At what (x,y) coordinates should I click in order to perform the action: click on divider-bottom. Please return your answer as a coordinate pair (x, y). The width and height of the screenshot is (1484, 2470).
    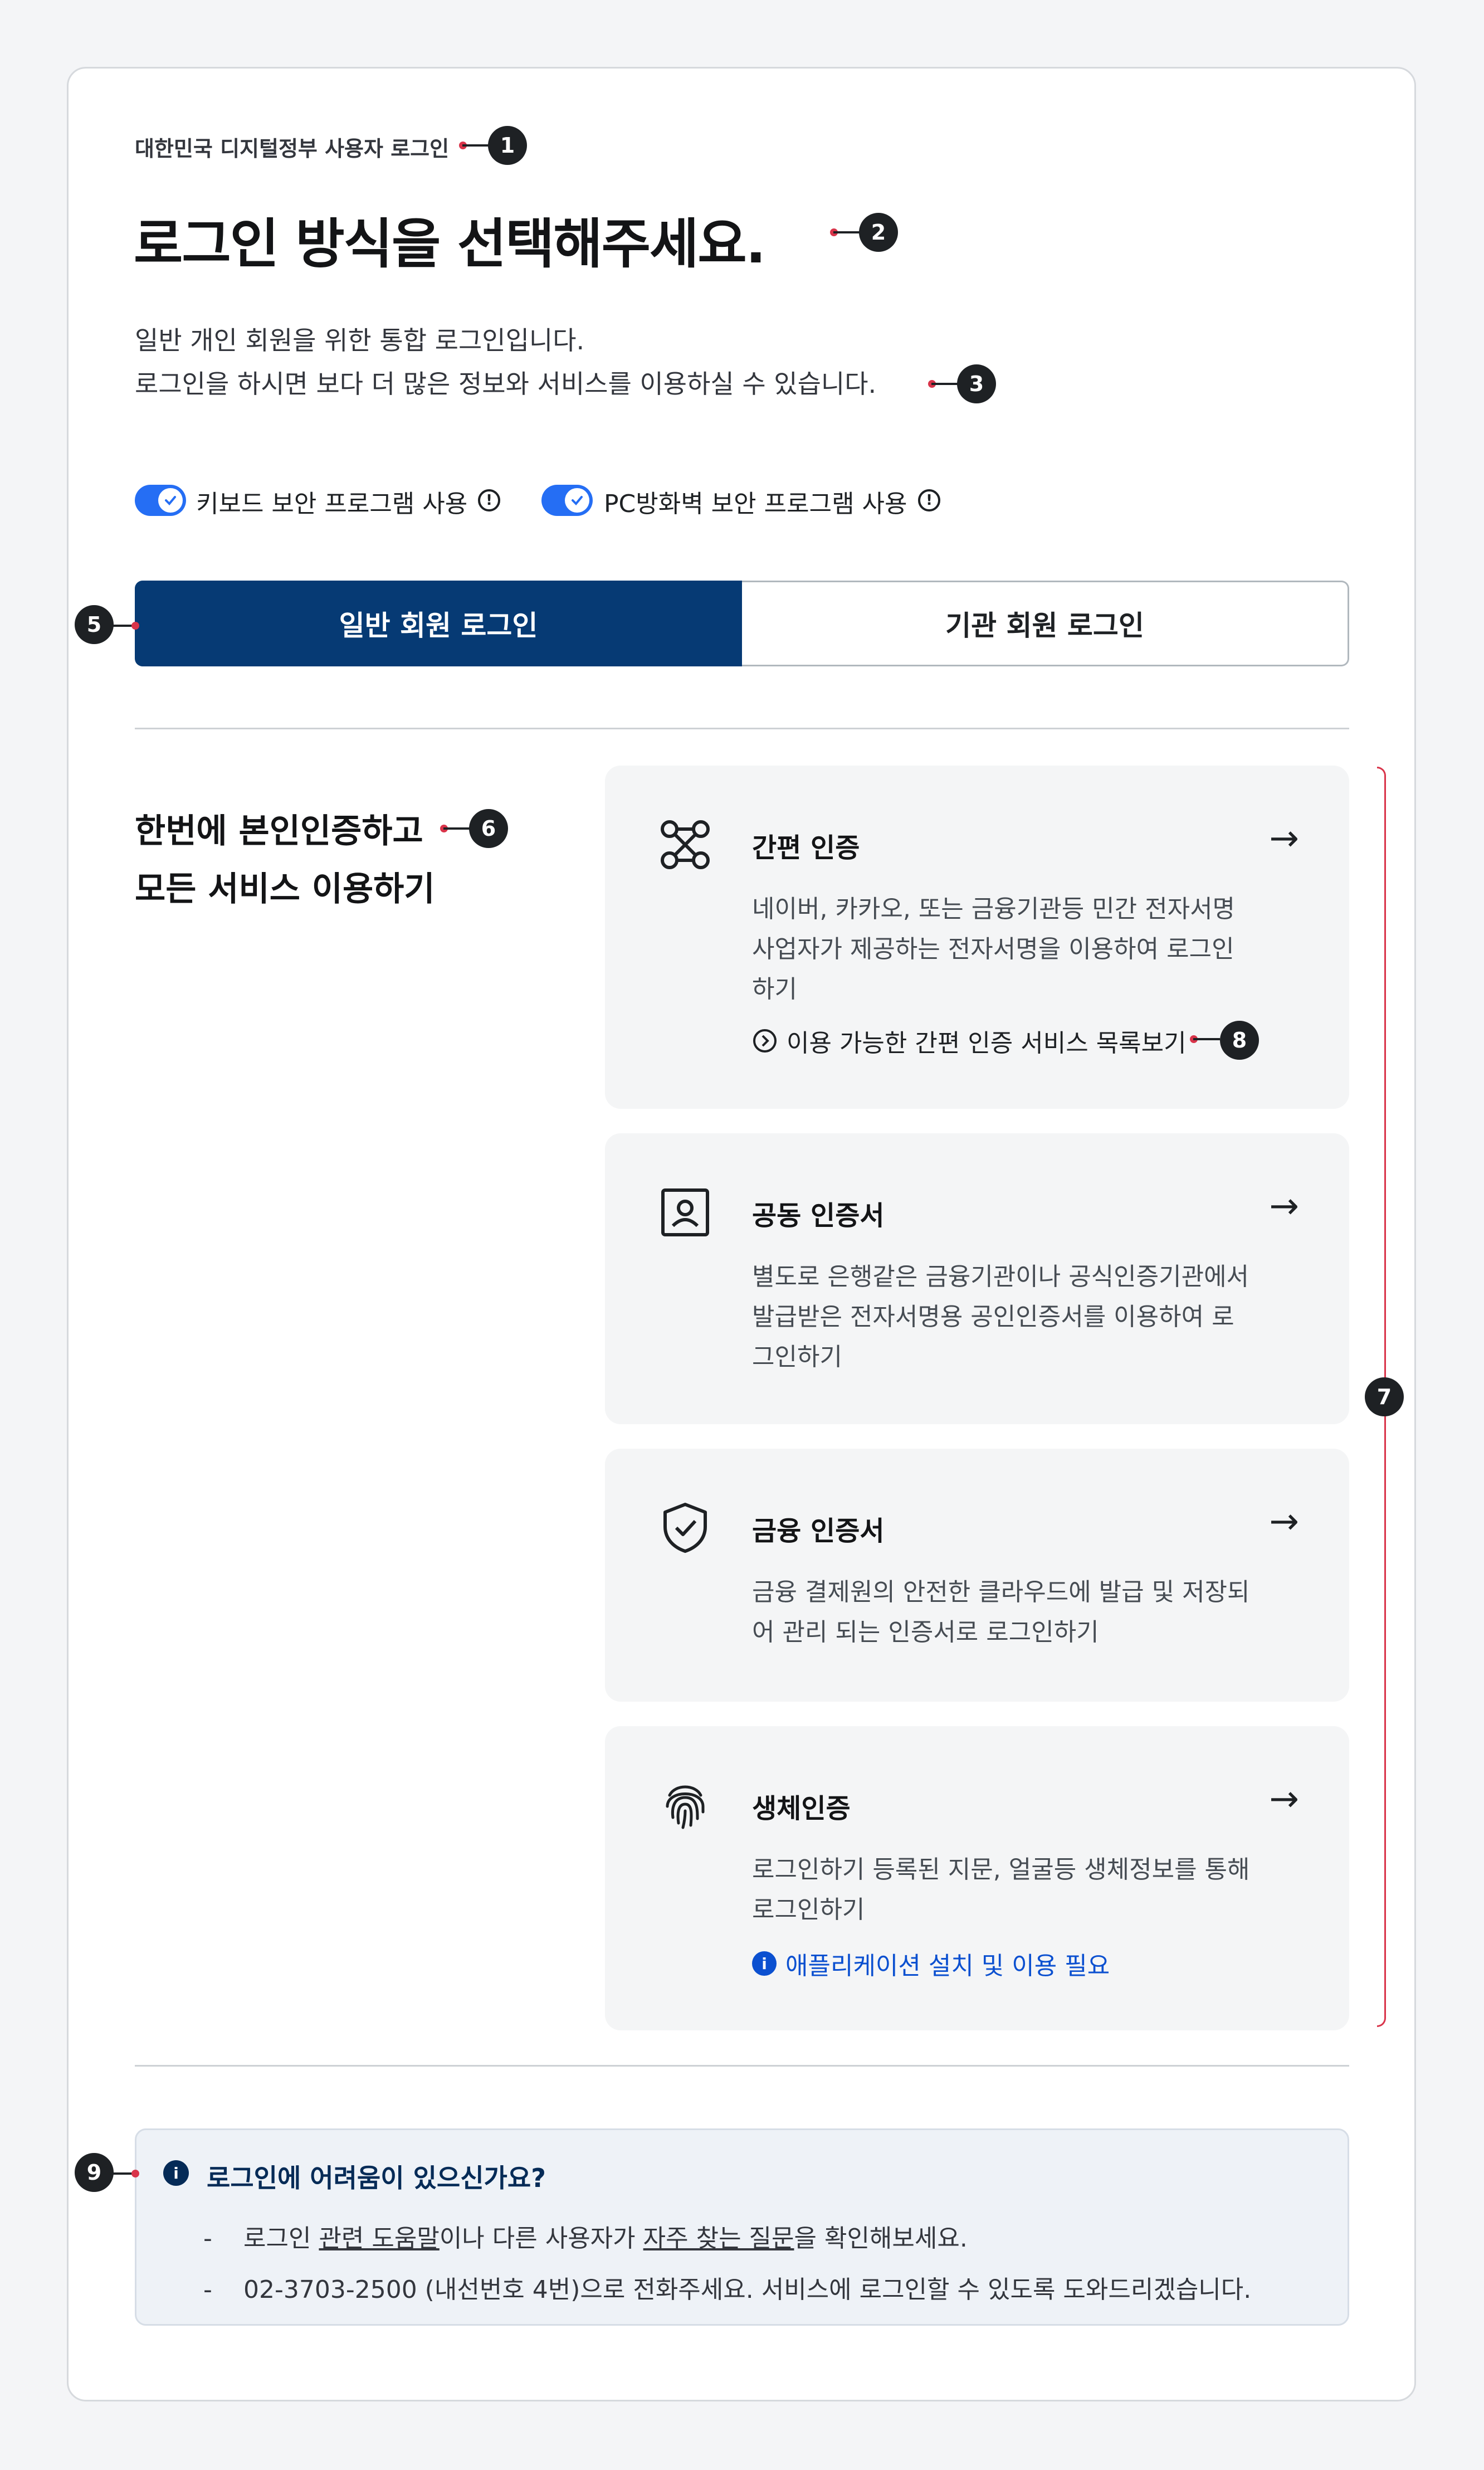
    Looking at the image, I should click on (742, 2066).